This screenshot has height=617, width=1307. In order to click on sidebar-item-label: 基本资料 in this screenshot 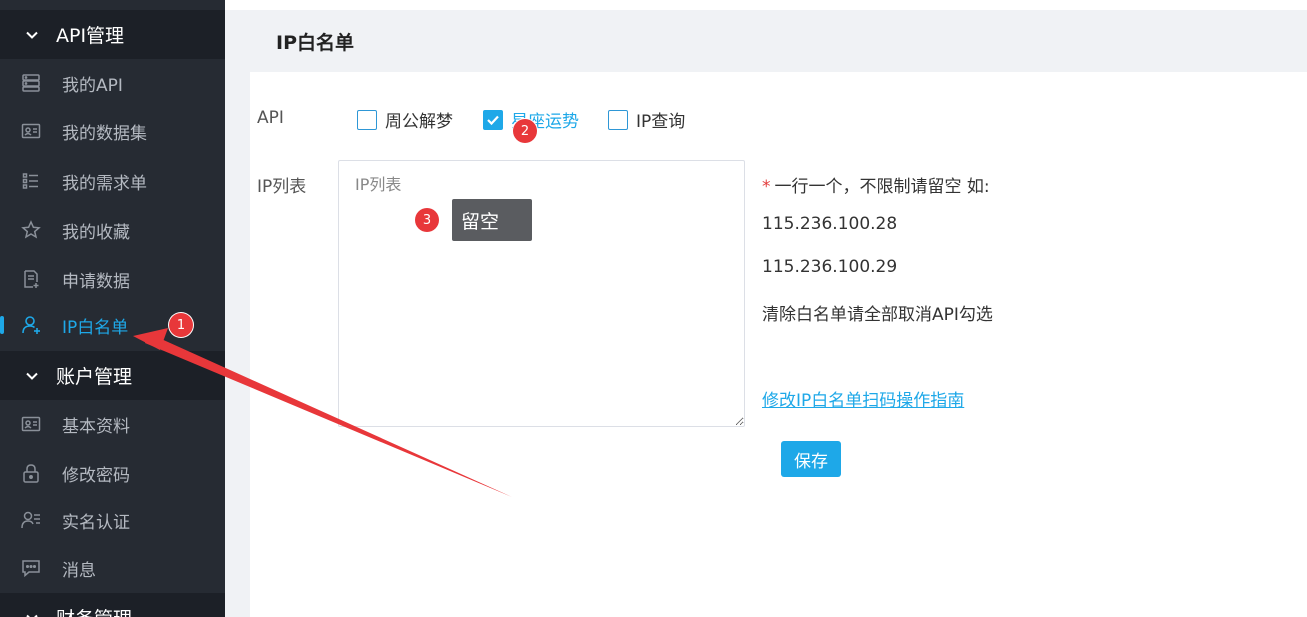, I will do `click(96, 426)`.